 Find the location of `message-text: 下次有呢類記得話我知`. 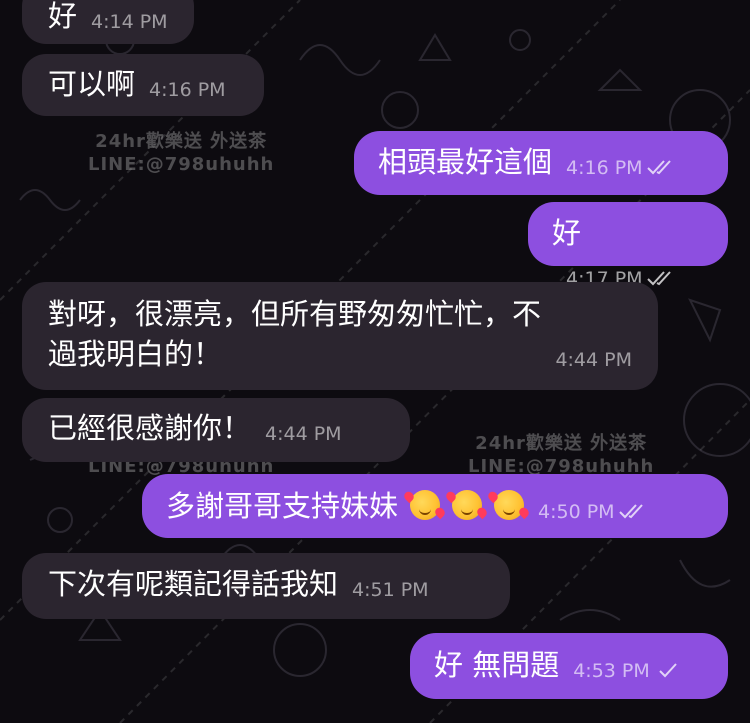

message-text: 下次有呢類記得話我知 is located at coordinates (193, 584).